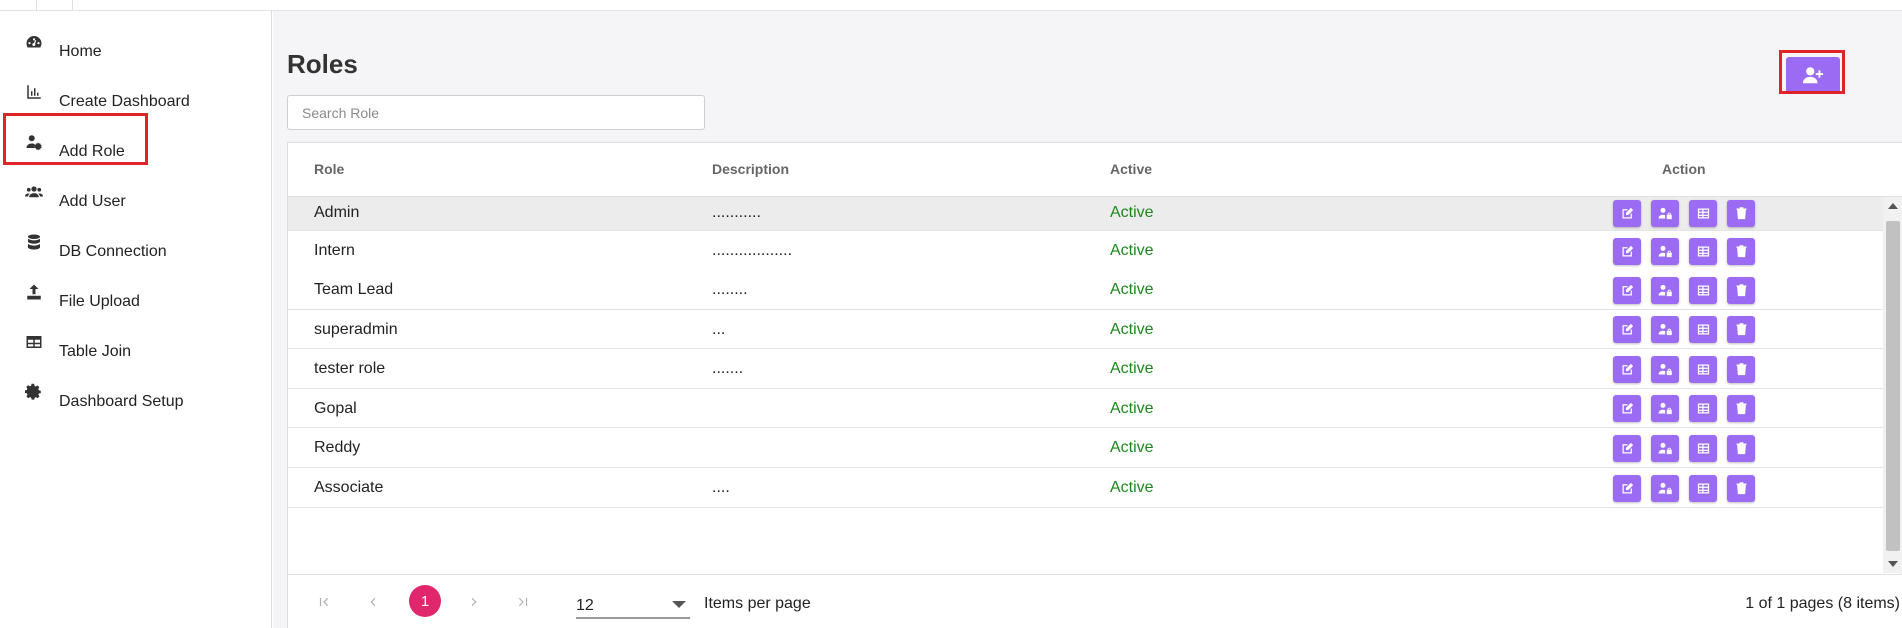 Image resolution: width=1902 pixels, height=628 pixels. What do you see at coordinates (585, 605) in the screenshot?
I see `page-size-value: 12` at bounding box center [585, 605].